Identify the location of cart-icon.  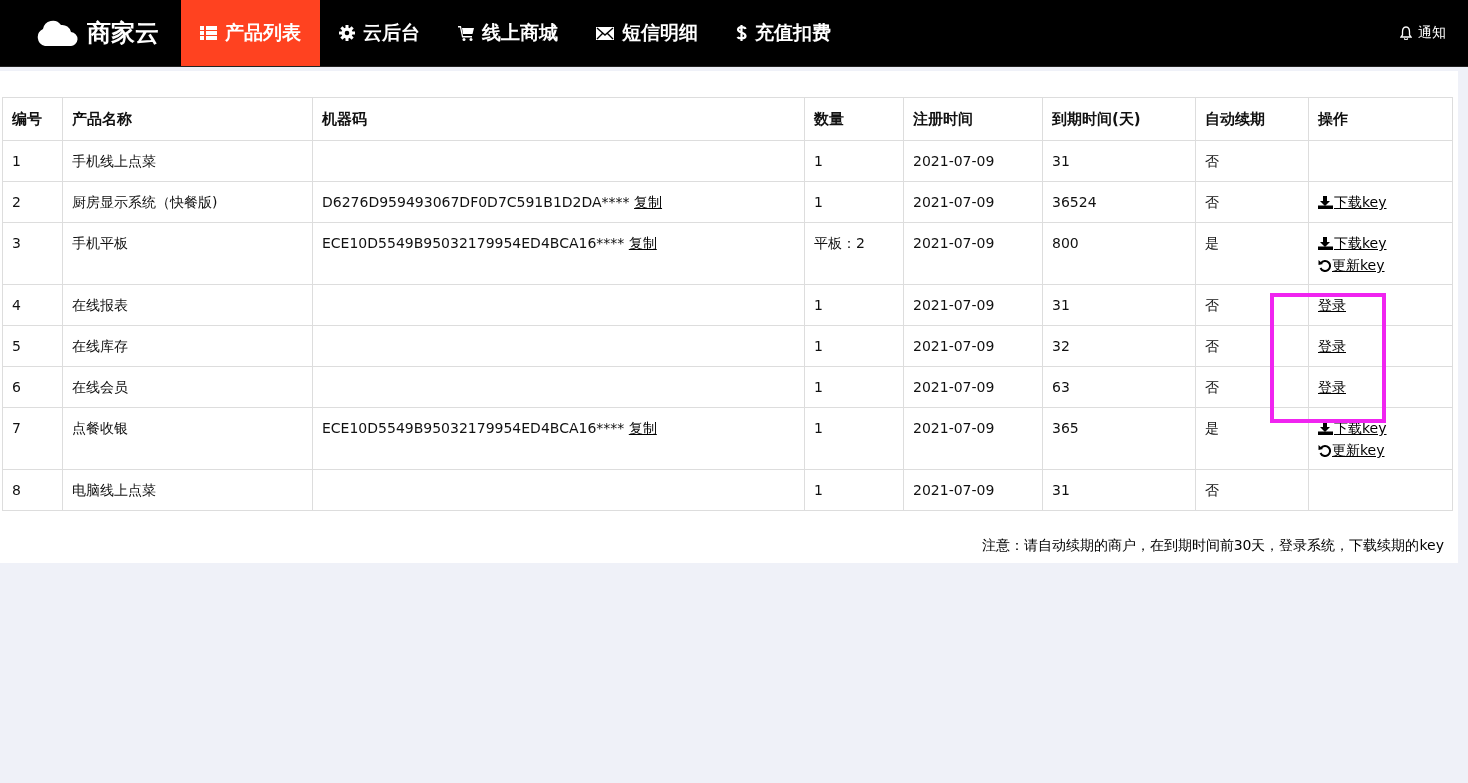
(466, 33).